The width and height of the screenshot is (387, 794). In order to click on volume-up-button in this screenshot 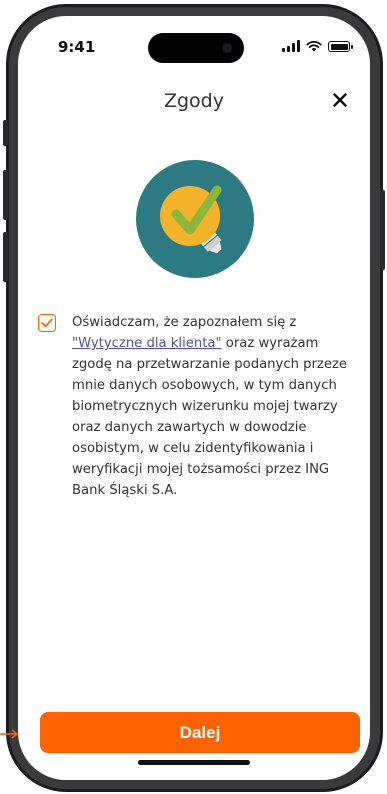, I will do `click(5, 195)`.